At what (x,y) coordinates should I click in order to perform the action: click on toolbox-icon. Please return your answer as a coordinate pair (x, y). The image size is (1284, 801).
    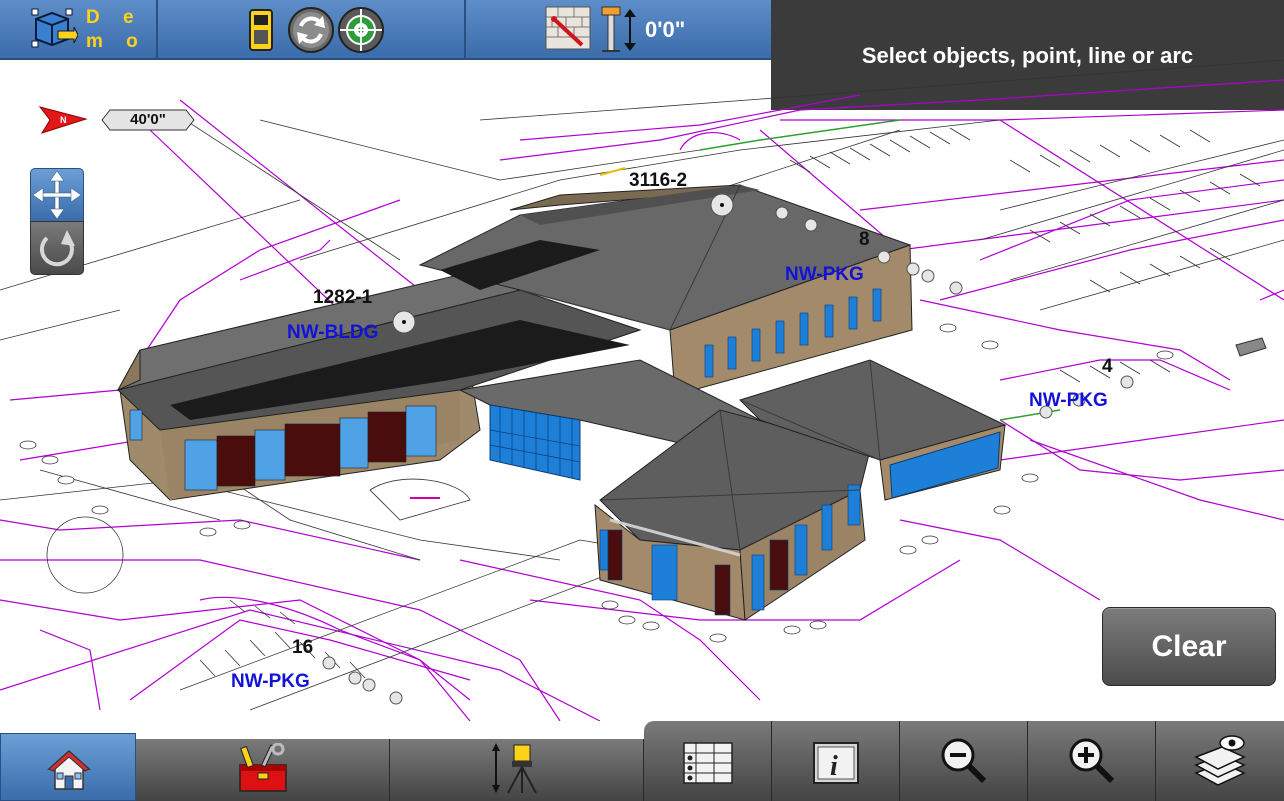
    Looking at the image, I should click on (263, 767).